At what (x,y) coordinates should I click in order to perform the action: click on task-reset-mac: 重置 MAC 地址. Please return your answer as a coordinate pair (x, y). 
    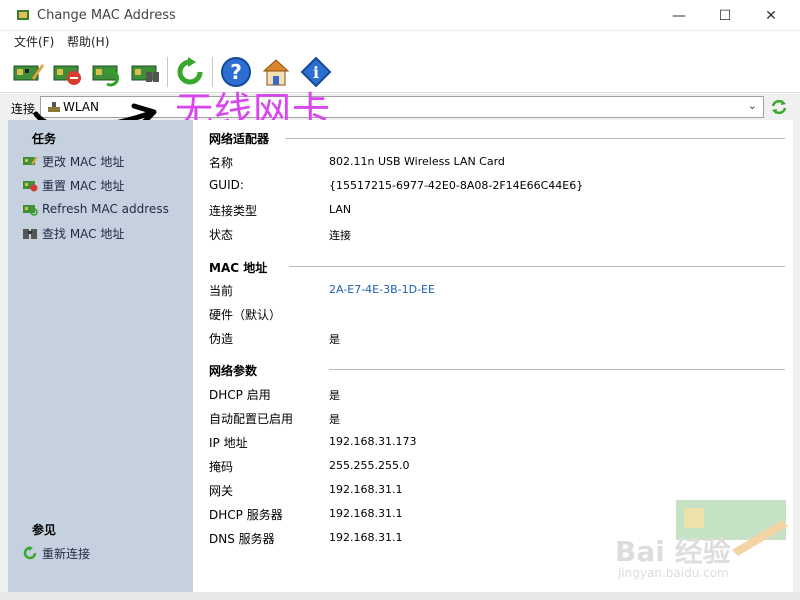
    Looking at the image, I should click on (73, 185).